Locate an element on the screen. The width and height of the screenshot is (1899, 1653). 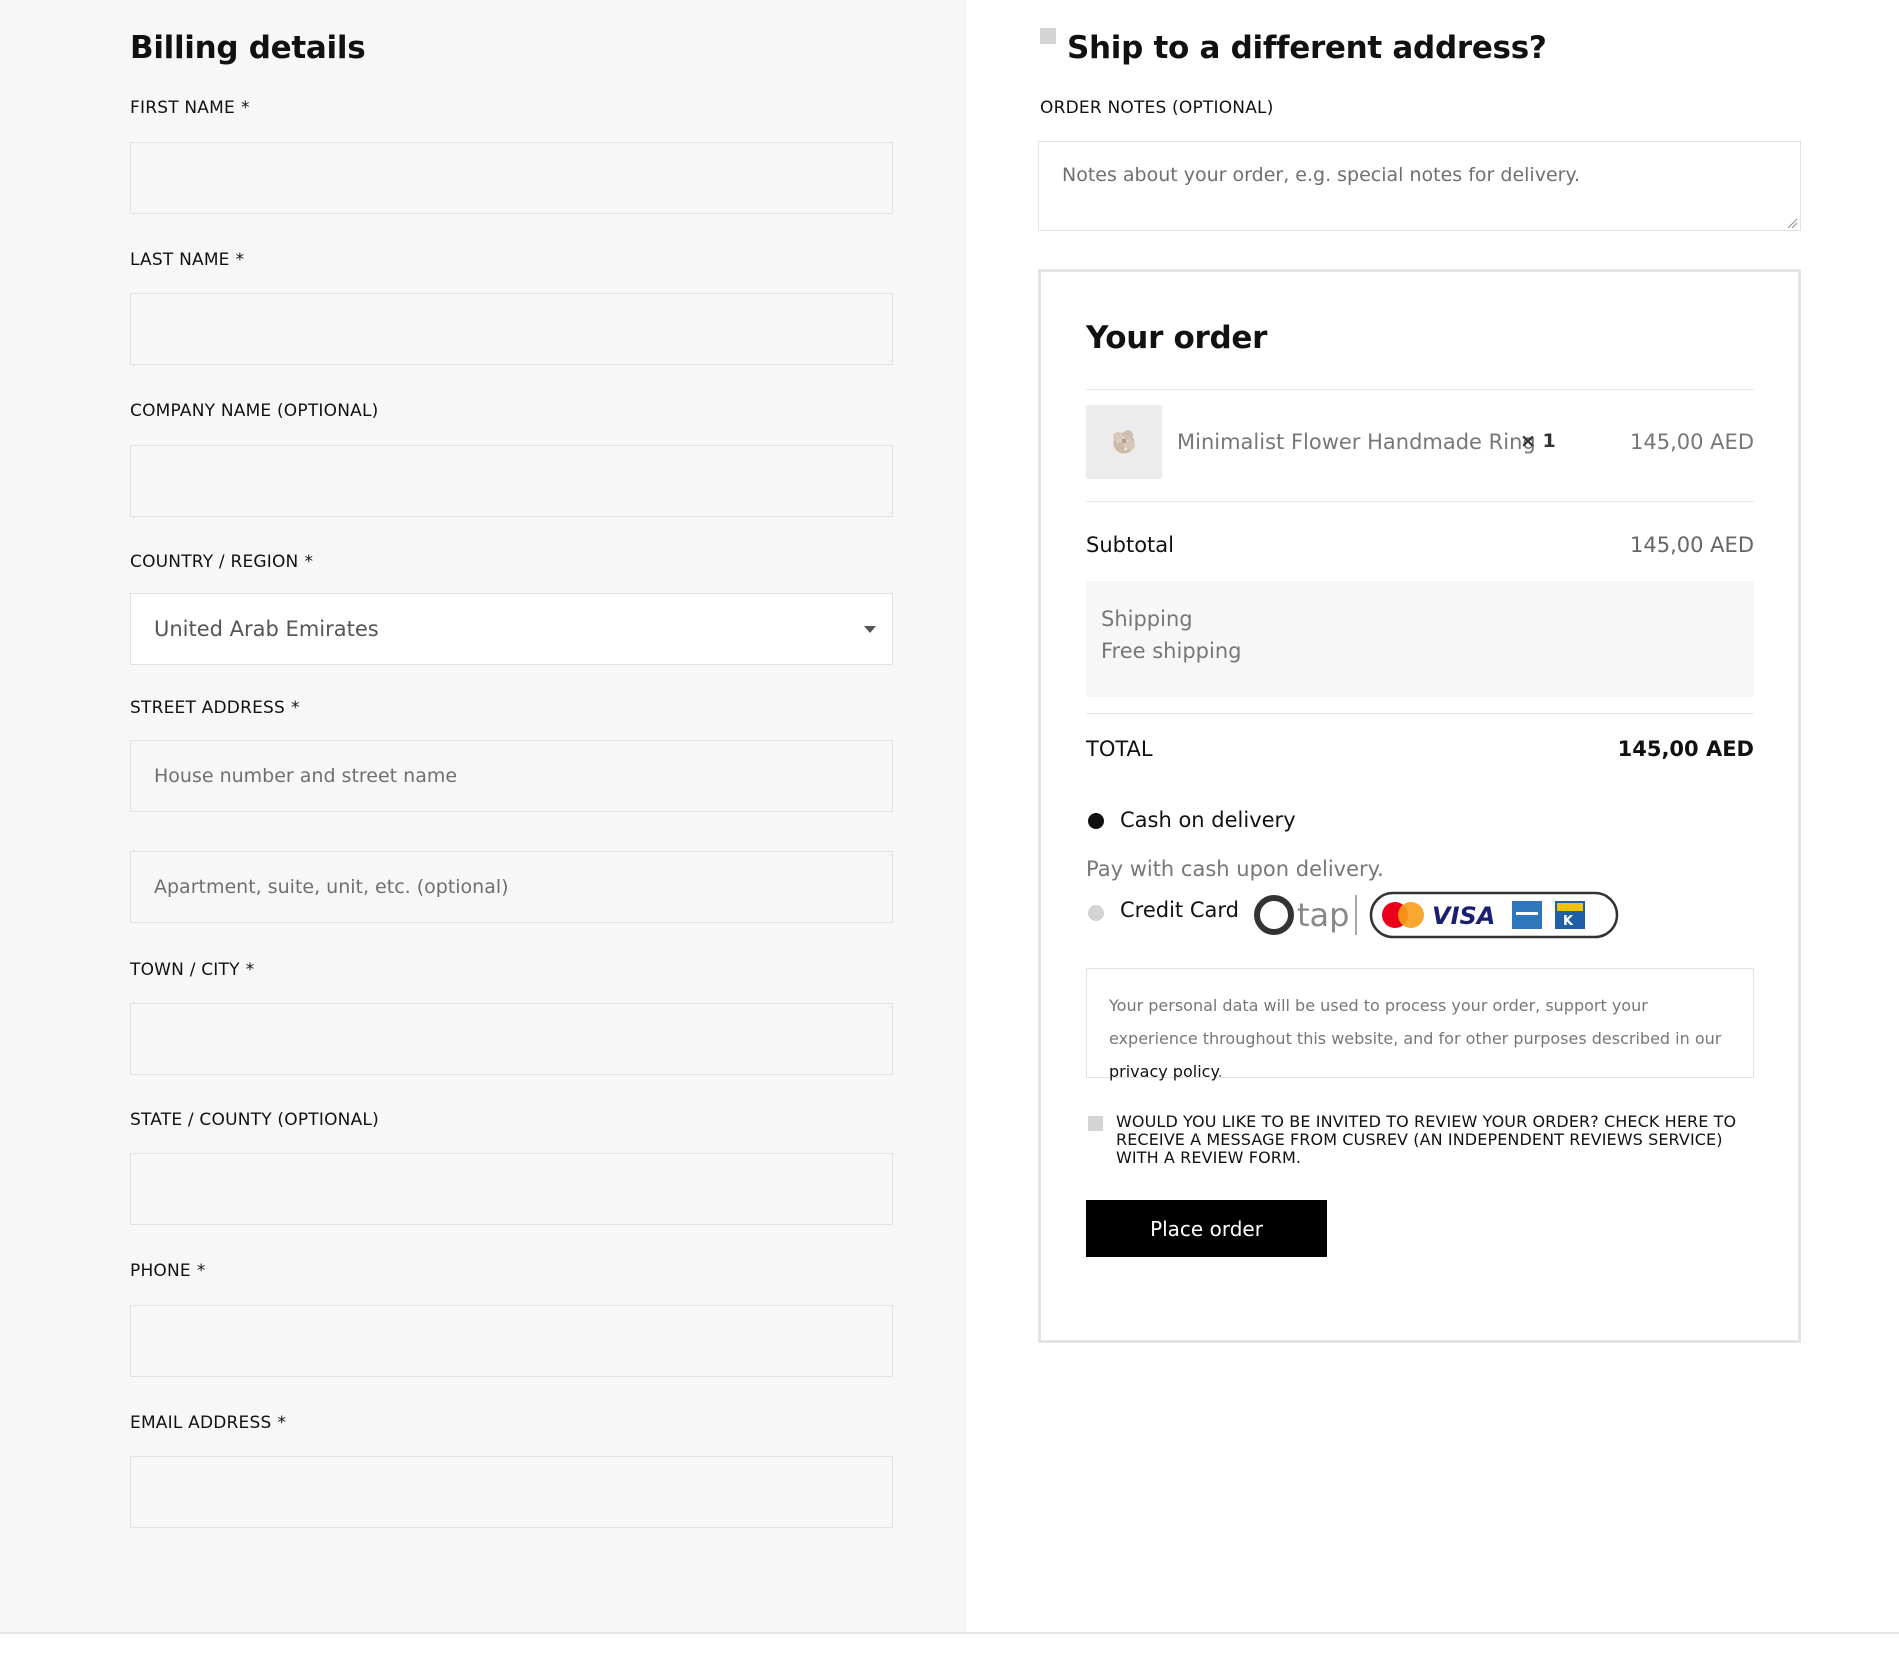
cod-label: Cash on delivery is located at coordinates (1208, 820).